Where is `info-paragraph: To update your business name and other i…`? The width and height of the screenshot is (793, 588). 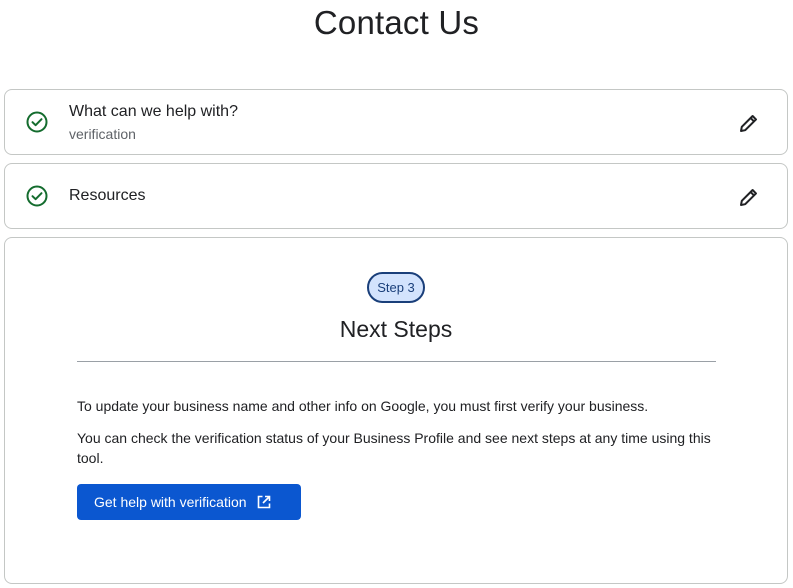
info-paragraph: To update your business name and other i… is located at coordinates (363, 406).